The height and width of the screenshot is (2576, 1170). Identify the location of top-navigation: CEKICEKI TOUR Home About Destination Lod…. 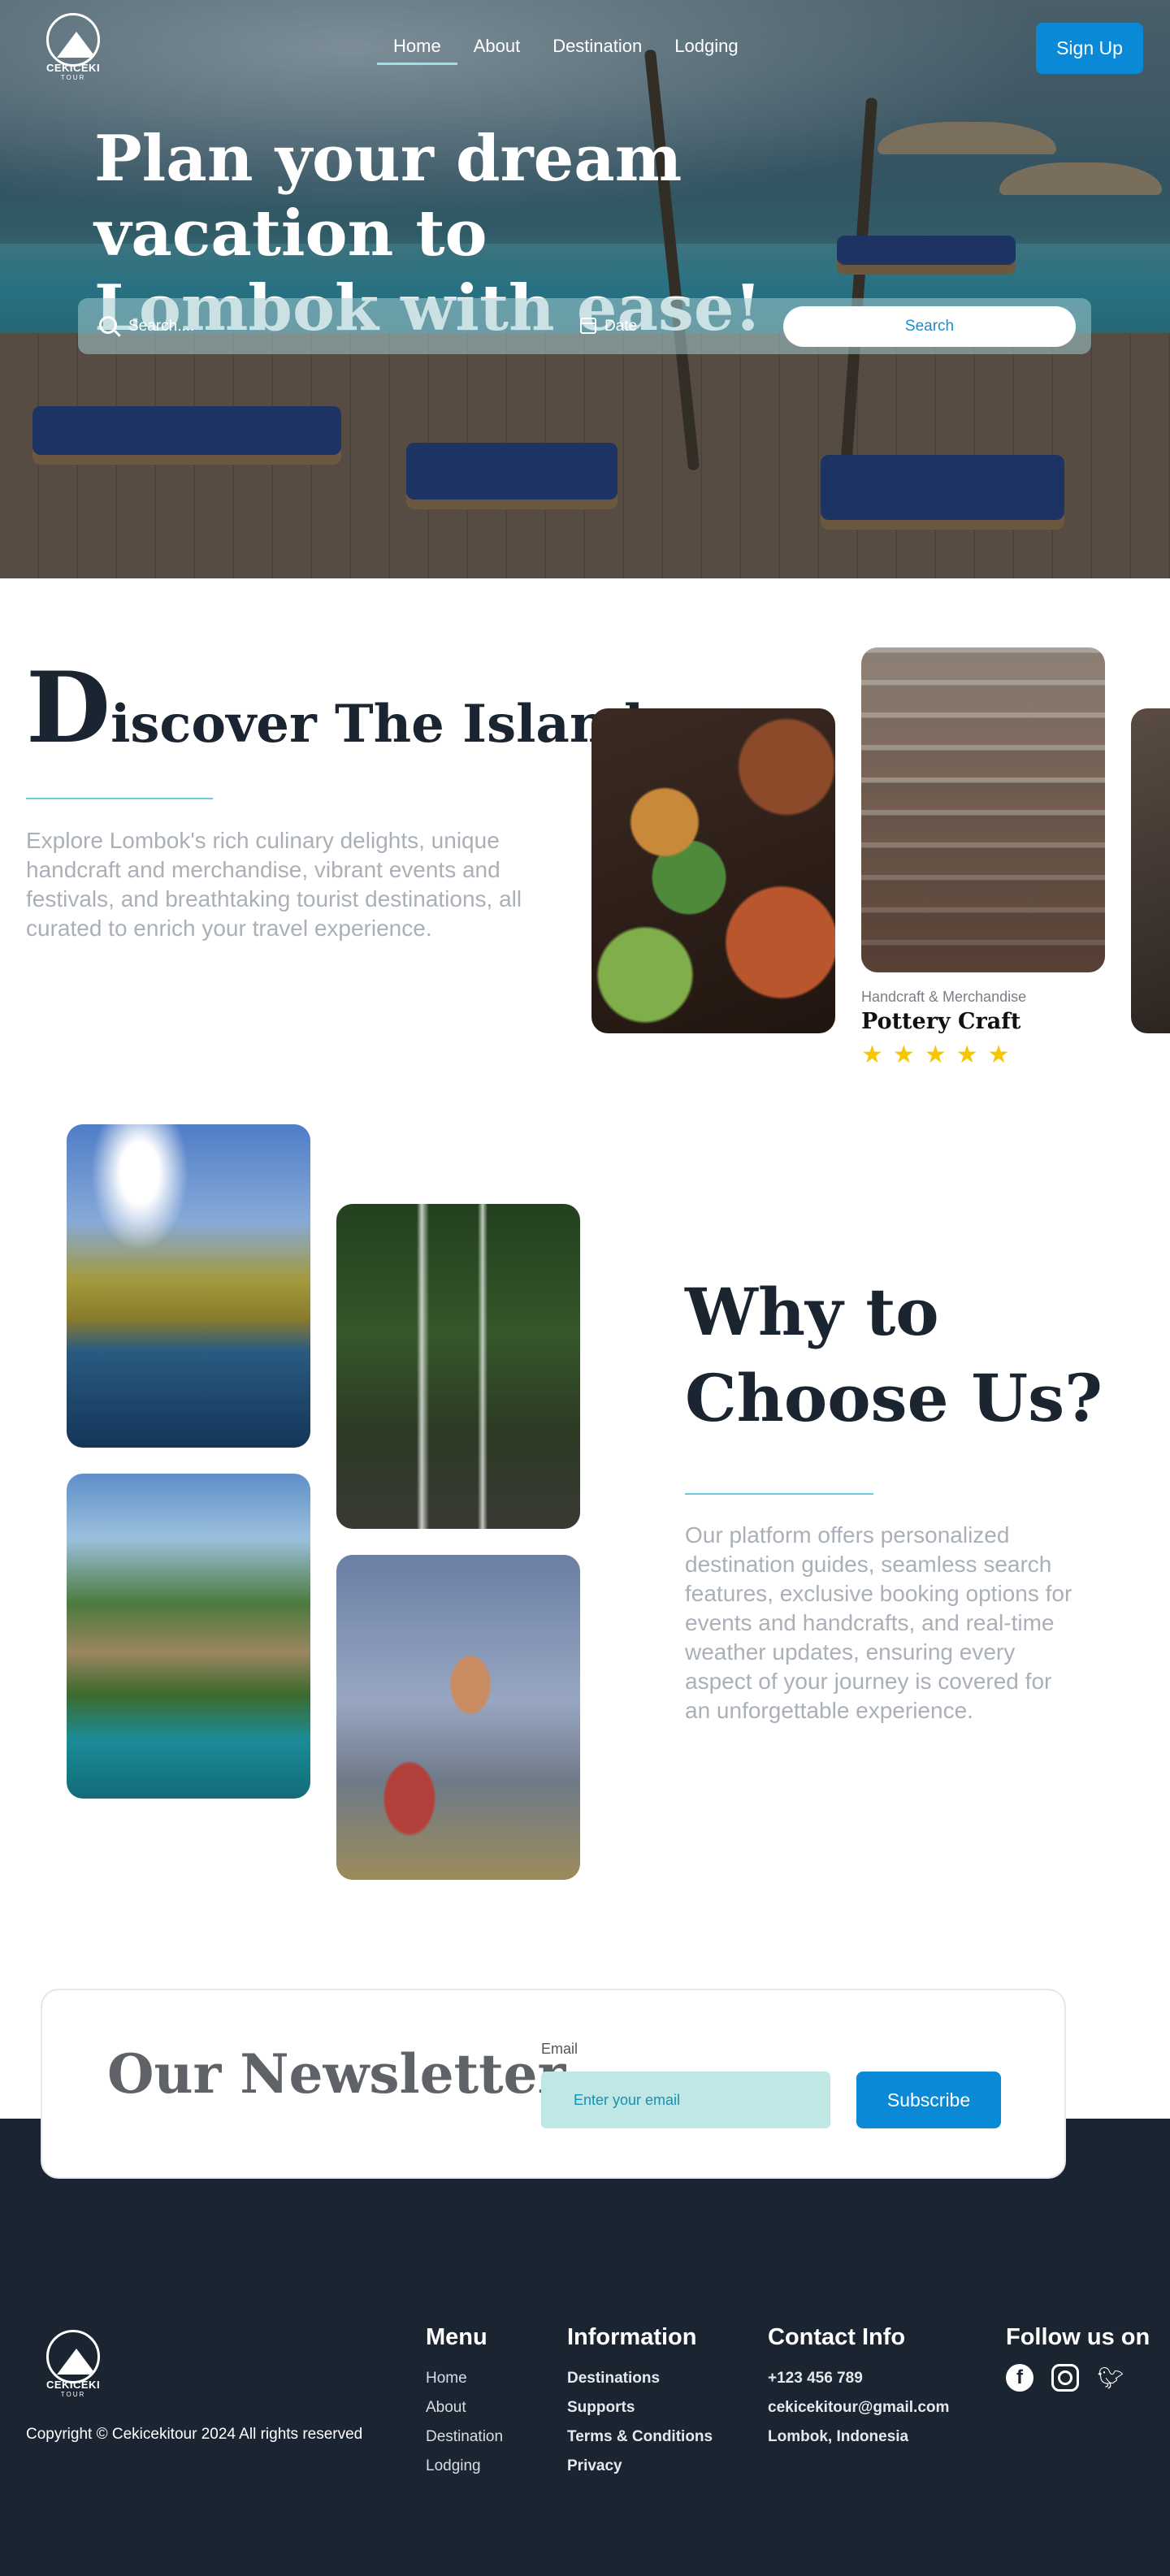
(585, 48).